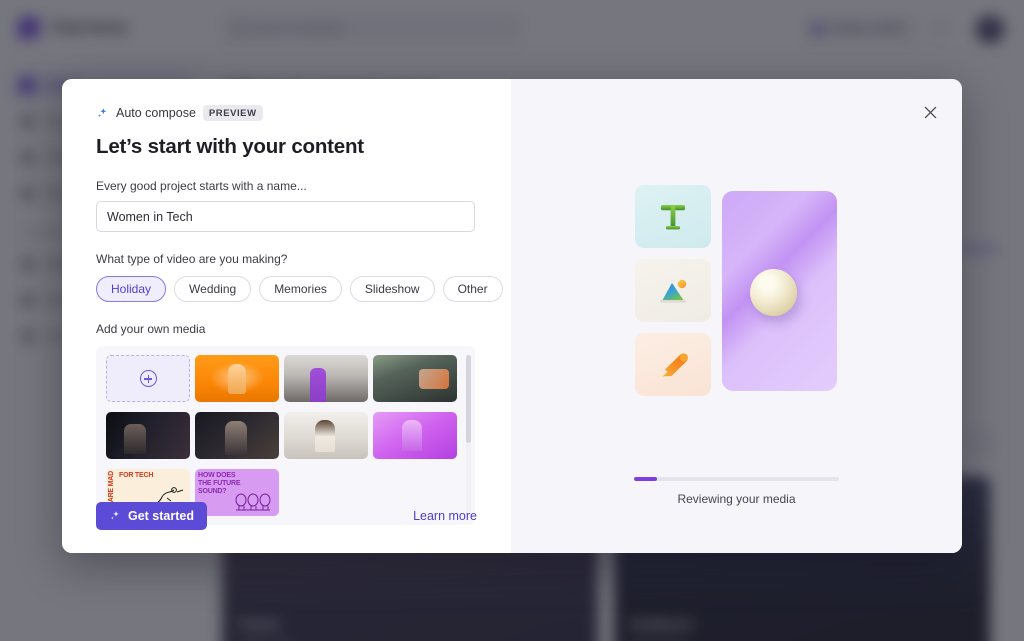  What do you see at coordinates (736, 499) in the screenshot?
I see `progress-status-text: Reviewing your media` at bounding box center [736, 499].